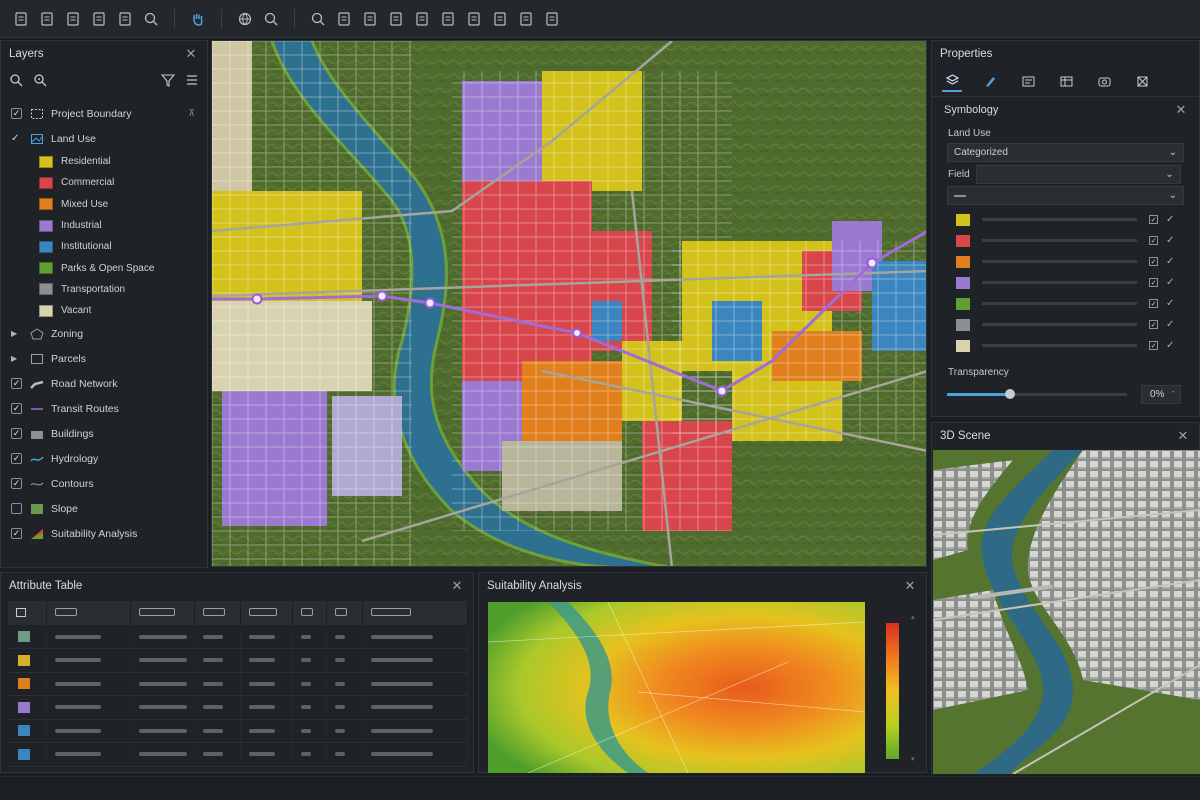 Image resolution: width=1200 pixels, height=800 pixels. I want to click on land-use-class-item: Transportation, so click(104, 289).